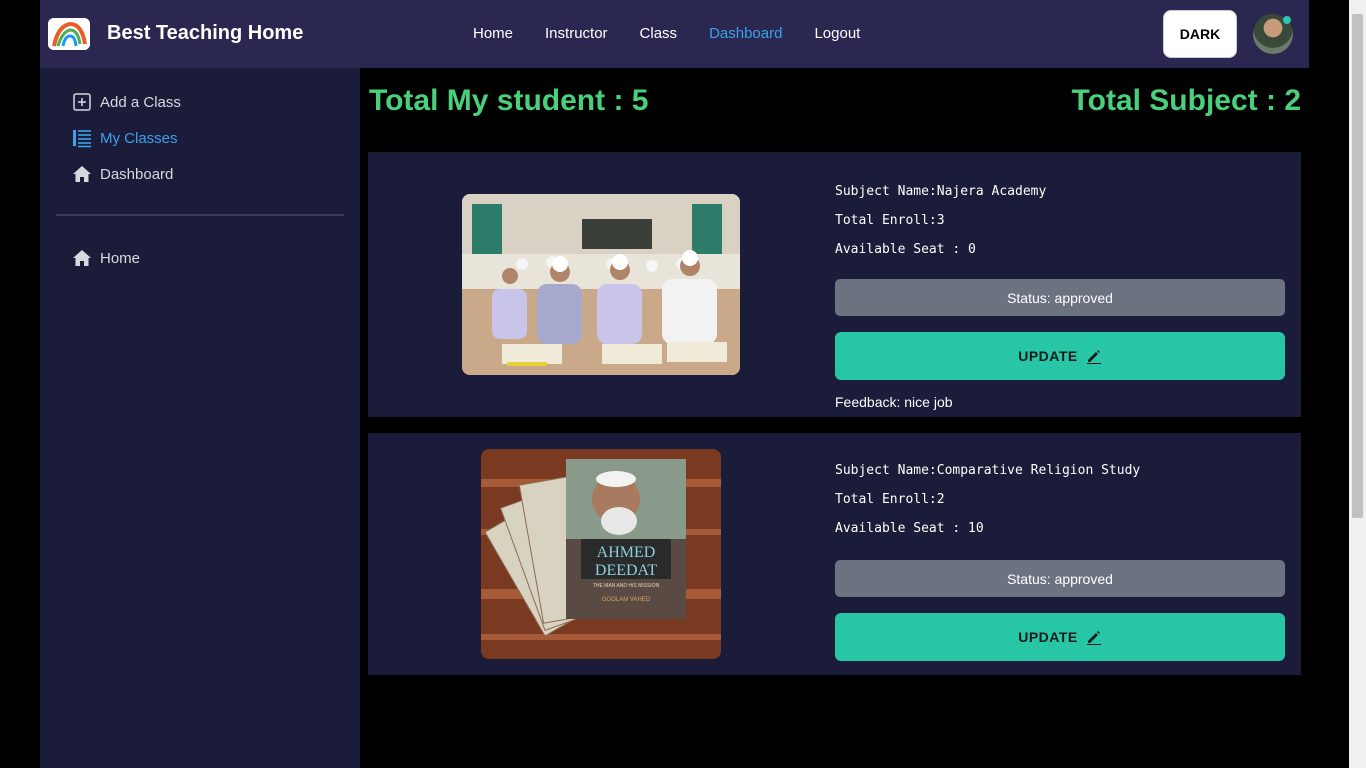 This screenshot has height=768, width=1366. Describe the element at coordinates (626, 570) in the screenshot. I see `book-title-line2: DEEDAT` at that location.